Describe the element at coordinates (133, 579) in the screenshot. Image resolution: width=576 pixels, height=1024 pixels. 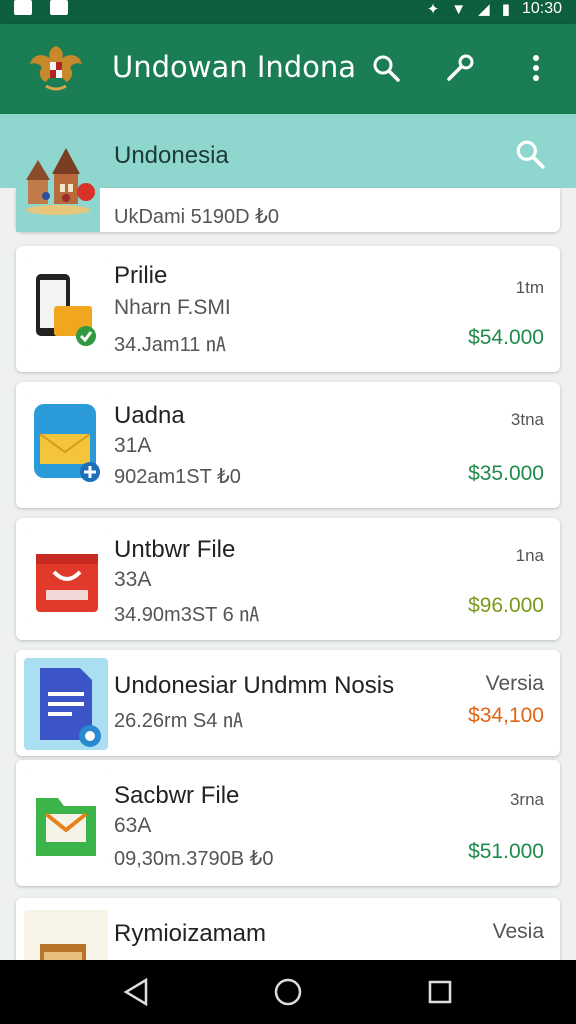
I see `item-subtitle: 33A` at that location.